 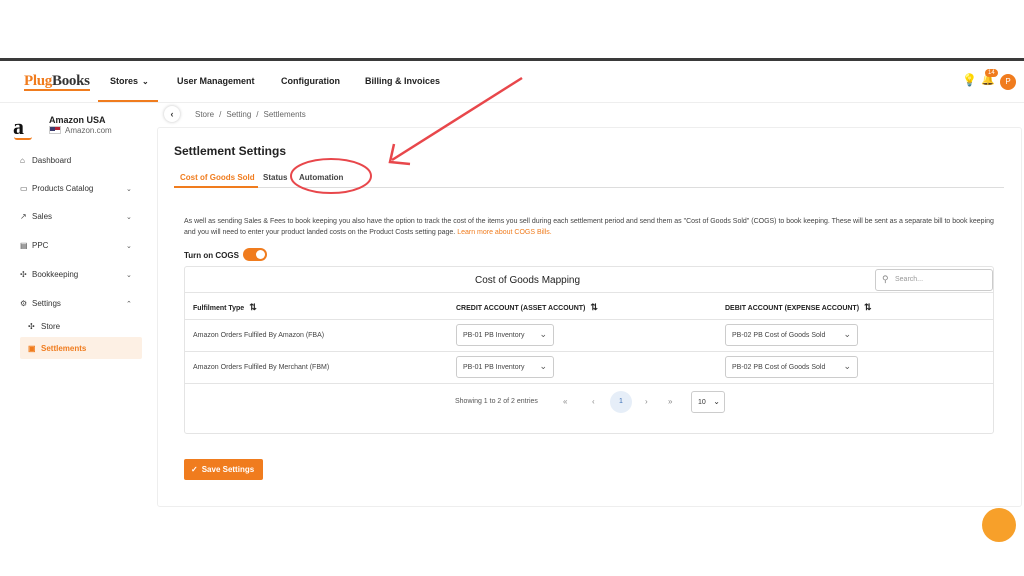 What do you see at coordinates (230, 151) in the screenshot?
I see `page-title: Settlement Settings` at bounding box center [230, 151].